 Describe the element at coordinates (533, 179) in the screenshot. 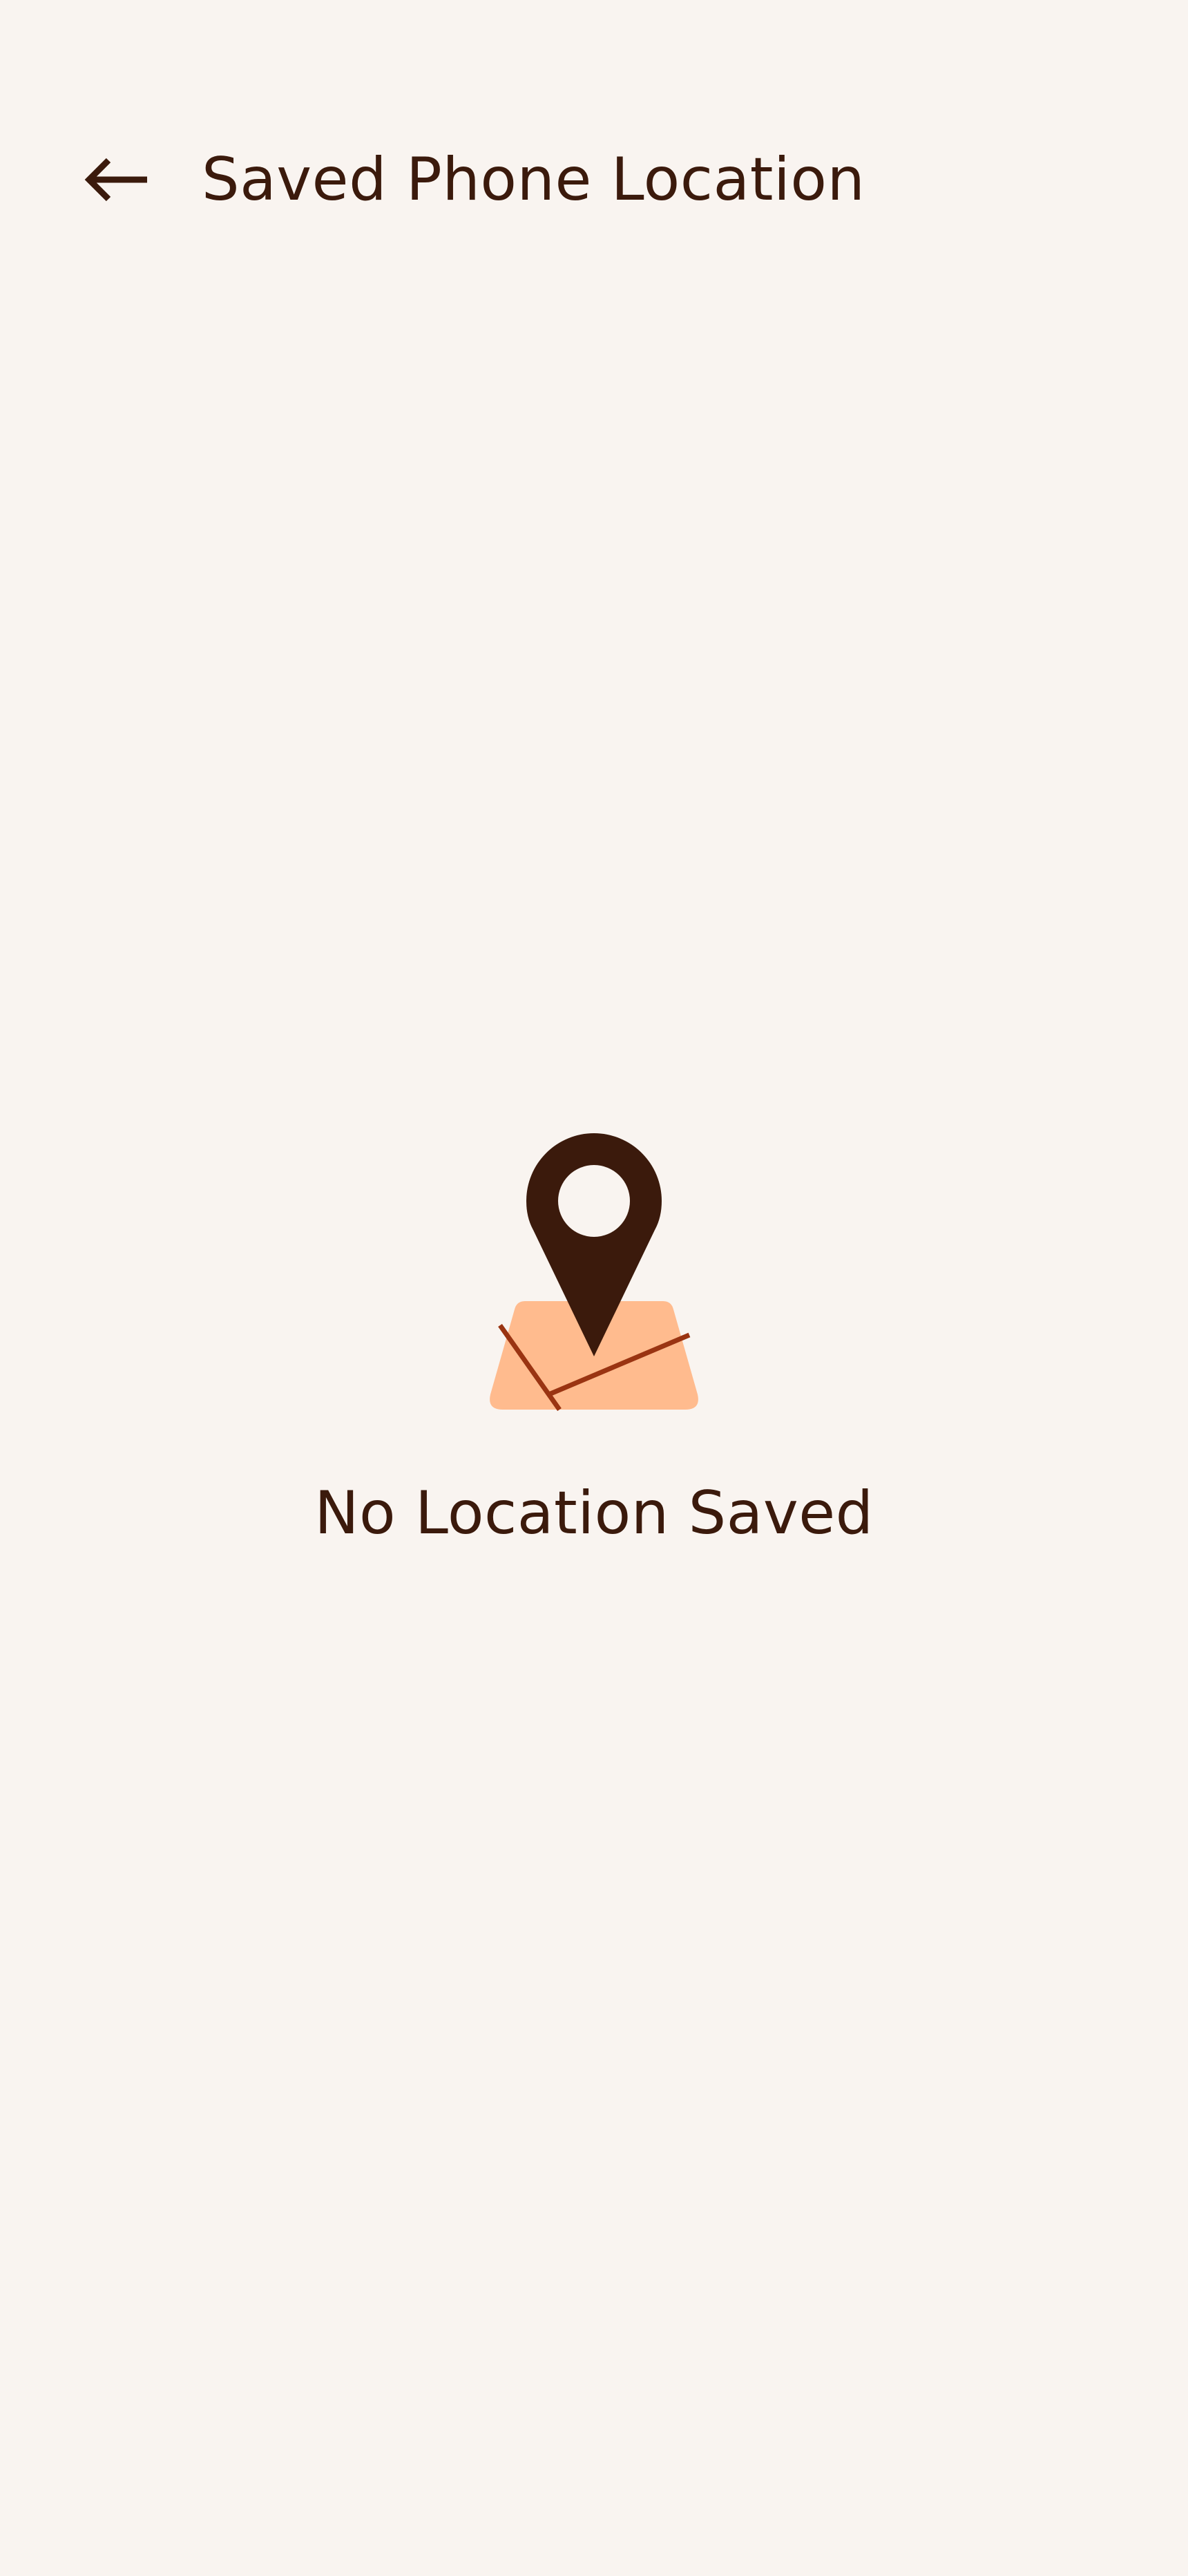

I see `page-title: Saved Phone Location` at that location.